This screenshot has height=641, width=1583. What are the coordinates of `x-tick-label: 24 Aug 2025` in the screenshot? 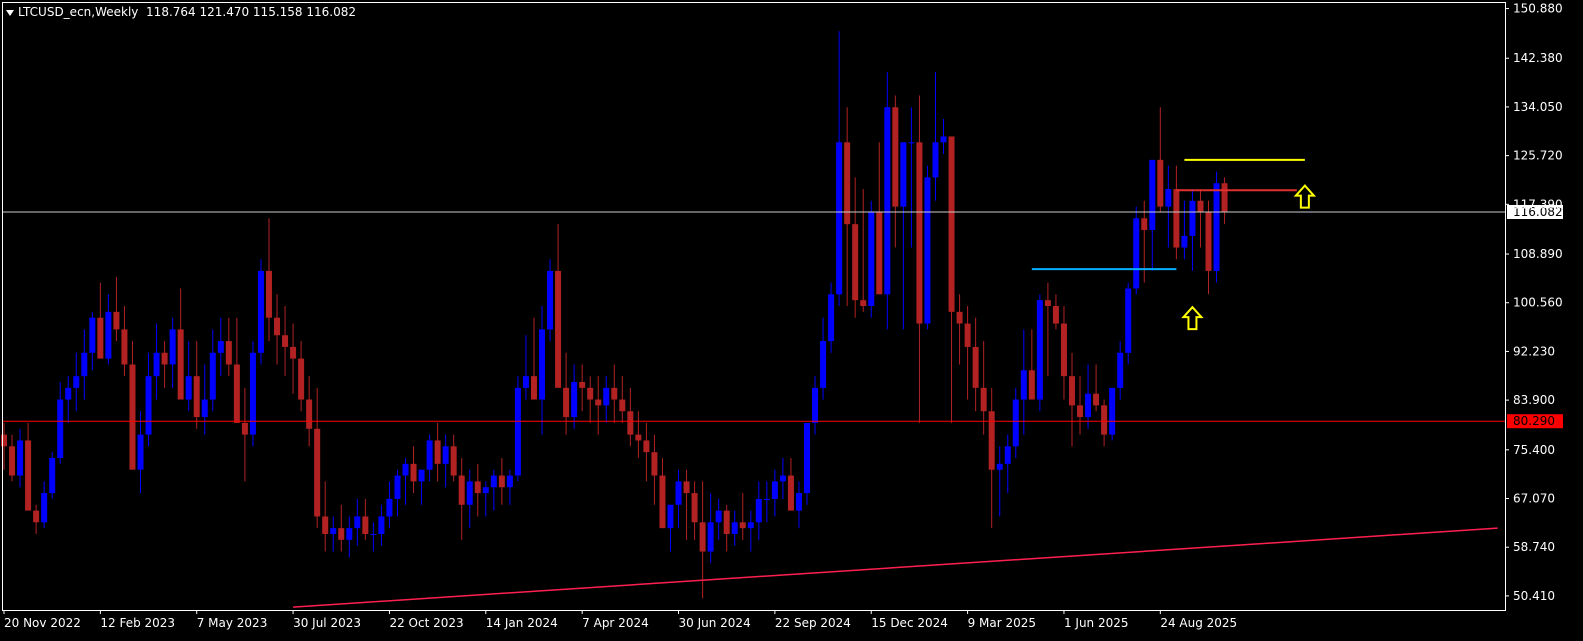 It's located at (1198, 623).